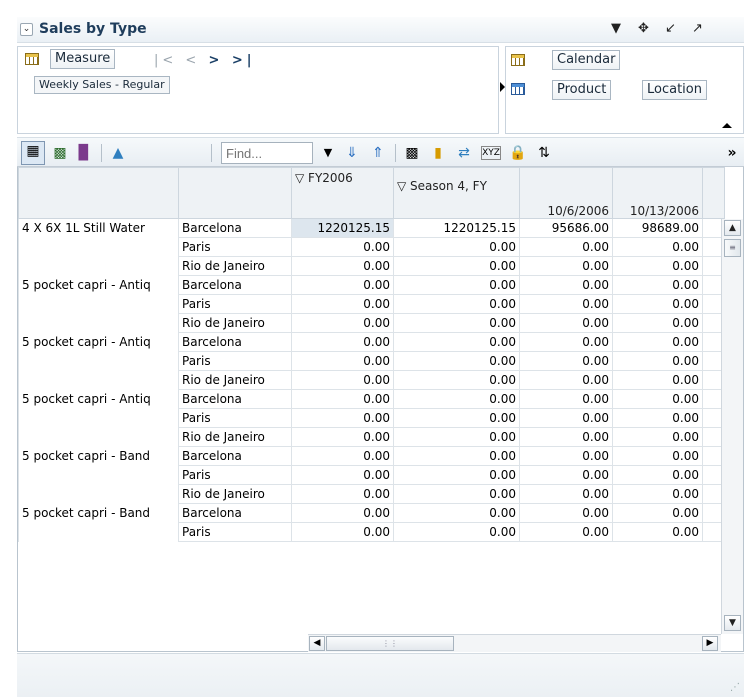 Image resolution: width=744 pixels, height=698 pixels. What do you see at coordinates (83, 59) in the screenshot?
I see `measure-tile: Measure` at bounding box center [83, 59].